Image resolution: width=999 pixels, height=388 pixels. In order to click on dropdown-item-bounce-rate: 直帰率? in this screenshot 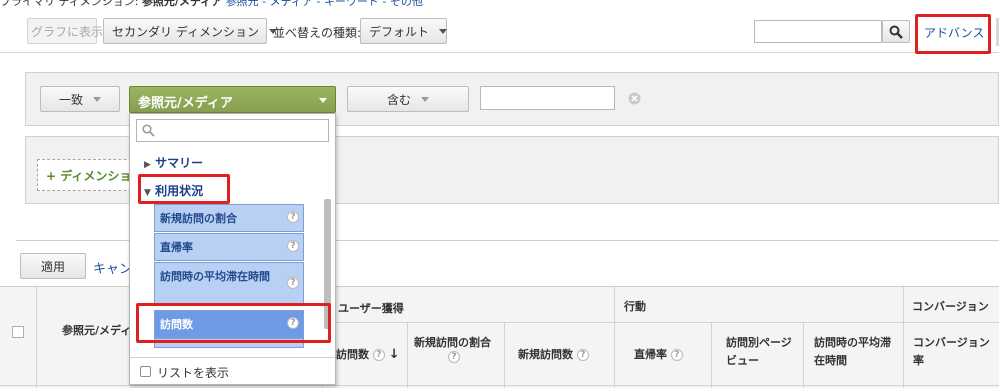, I will do `click(229, 247)`.